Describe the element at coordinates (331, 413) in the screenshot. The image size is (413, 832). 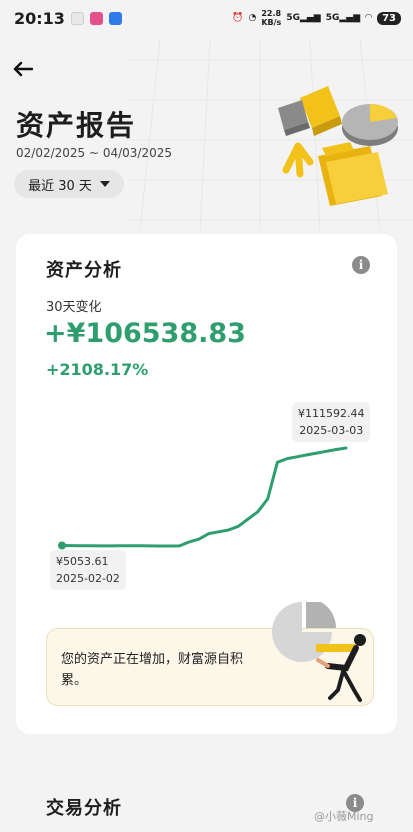
I see `chart-end-value: ¥111592.44` at that location.